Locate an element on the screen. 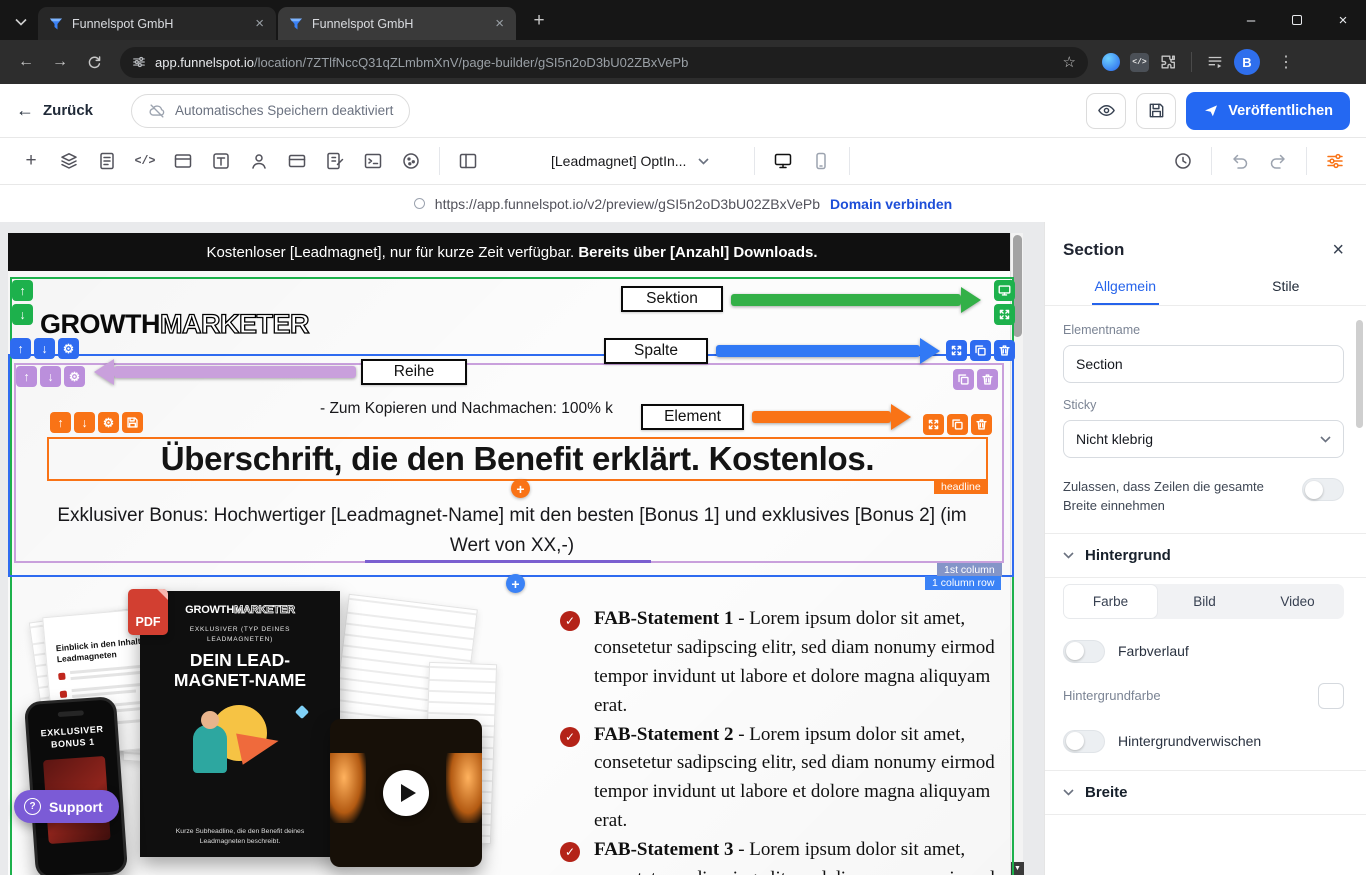  canvas-scrollbar: ▼ is located at coordinates (1017, 554).